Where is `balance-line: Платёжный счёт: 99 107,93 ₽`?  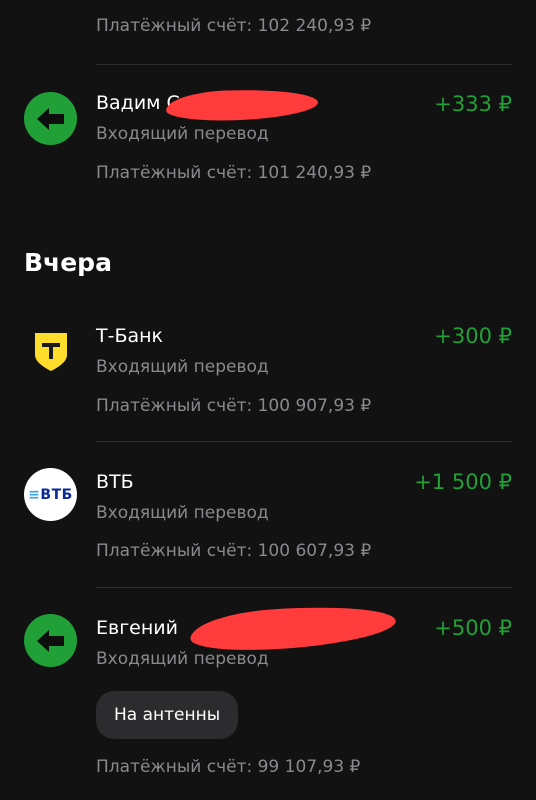 balance-line: Платёжный счёт: 99 107,93 ₽ is located at coordinates (228, 767).